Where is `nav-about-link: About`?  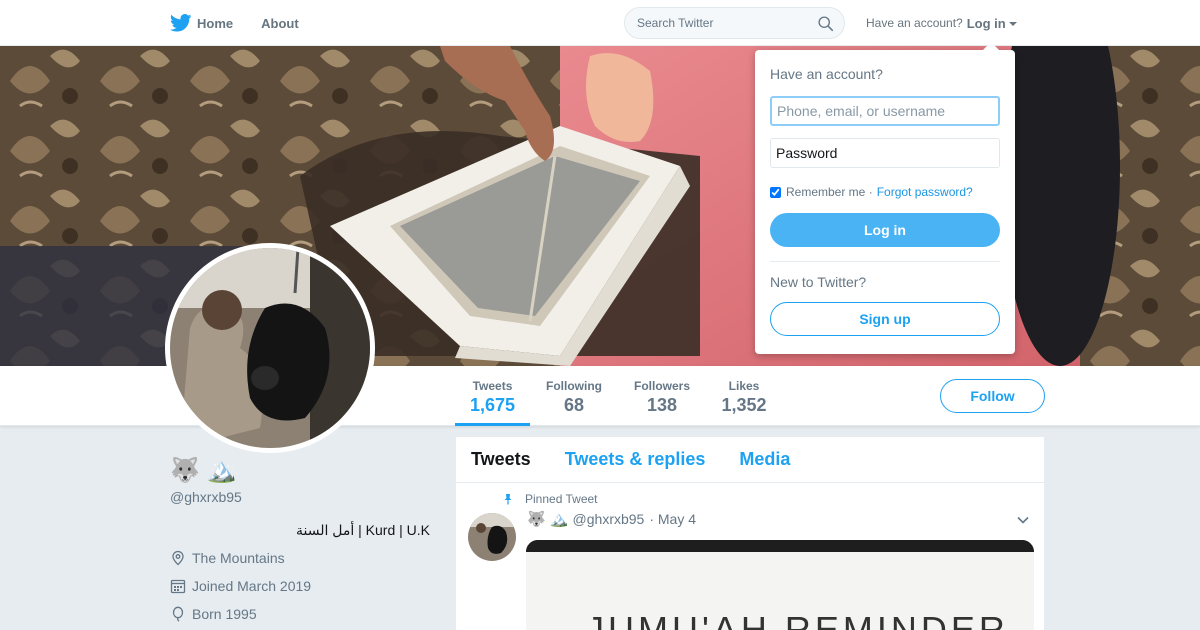
nav-about-link: About is located at coordinates (280, 23).